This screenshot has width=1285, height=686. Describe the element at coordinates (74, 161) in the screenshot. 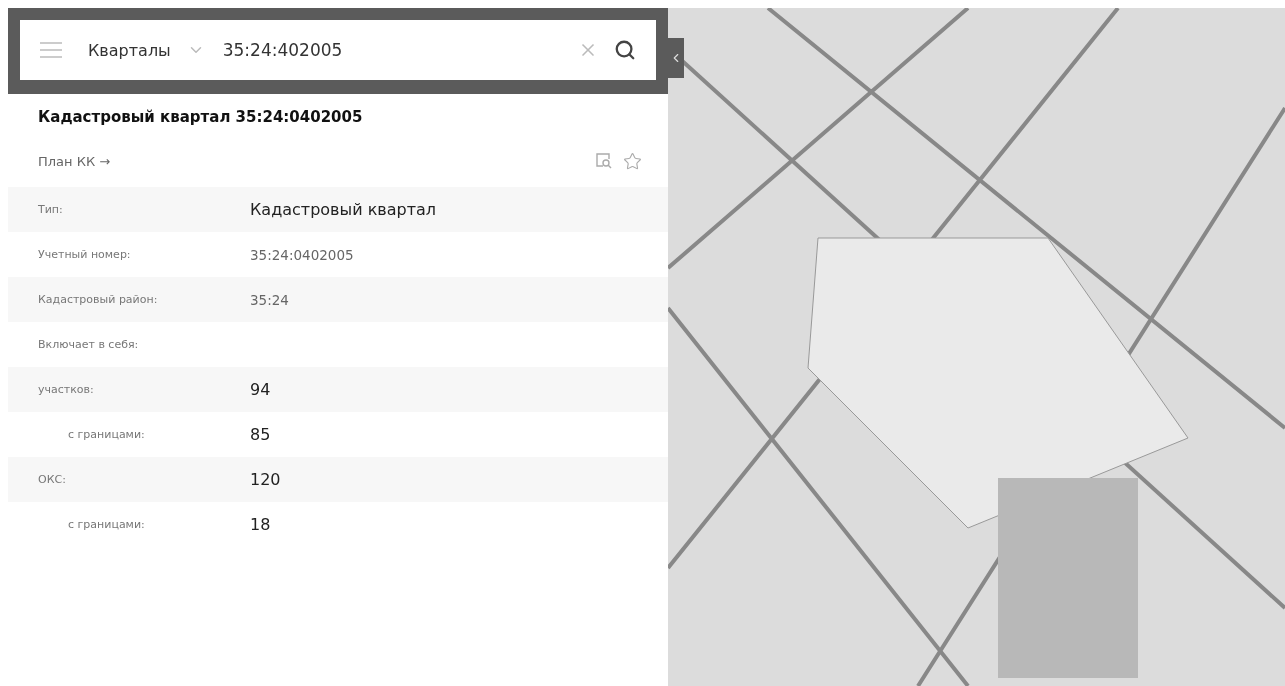

I see `plan-link: План КК →` at that location.